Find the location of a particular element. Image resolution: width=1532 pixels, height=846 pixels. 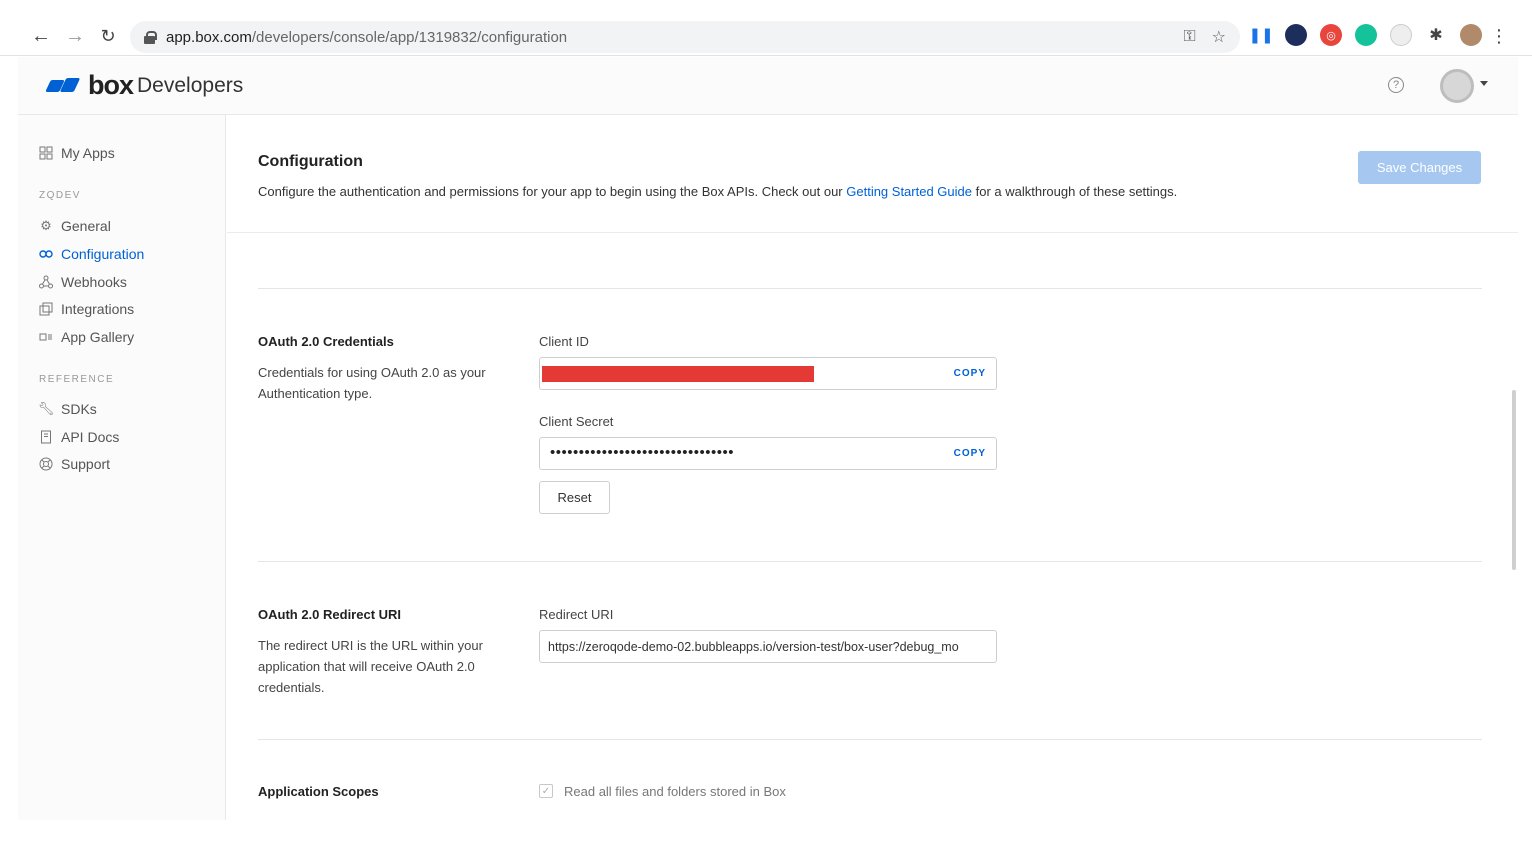

reset-button: Reset is located at coordinates (574, 497).